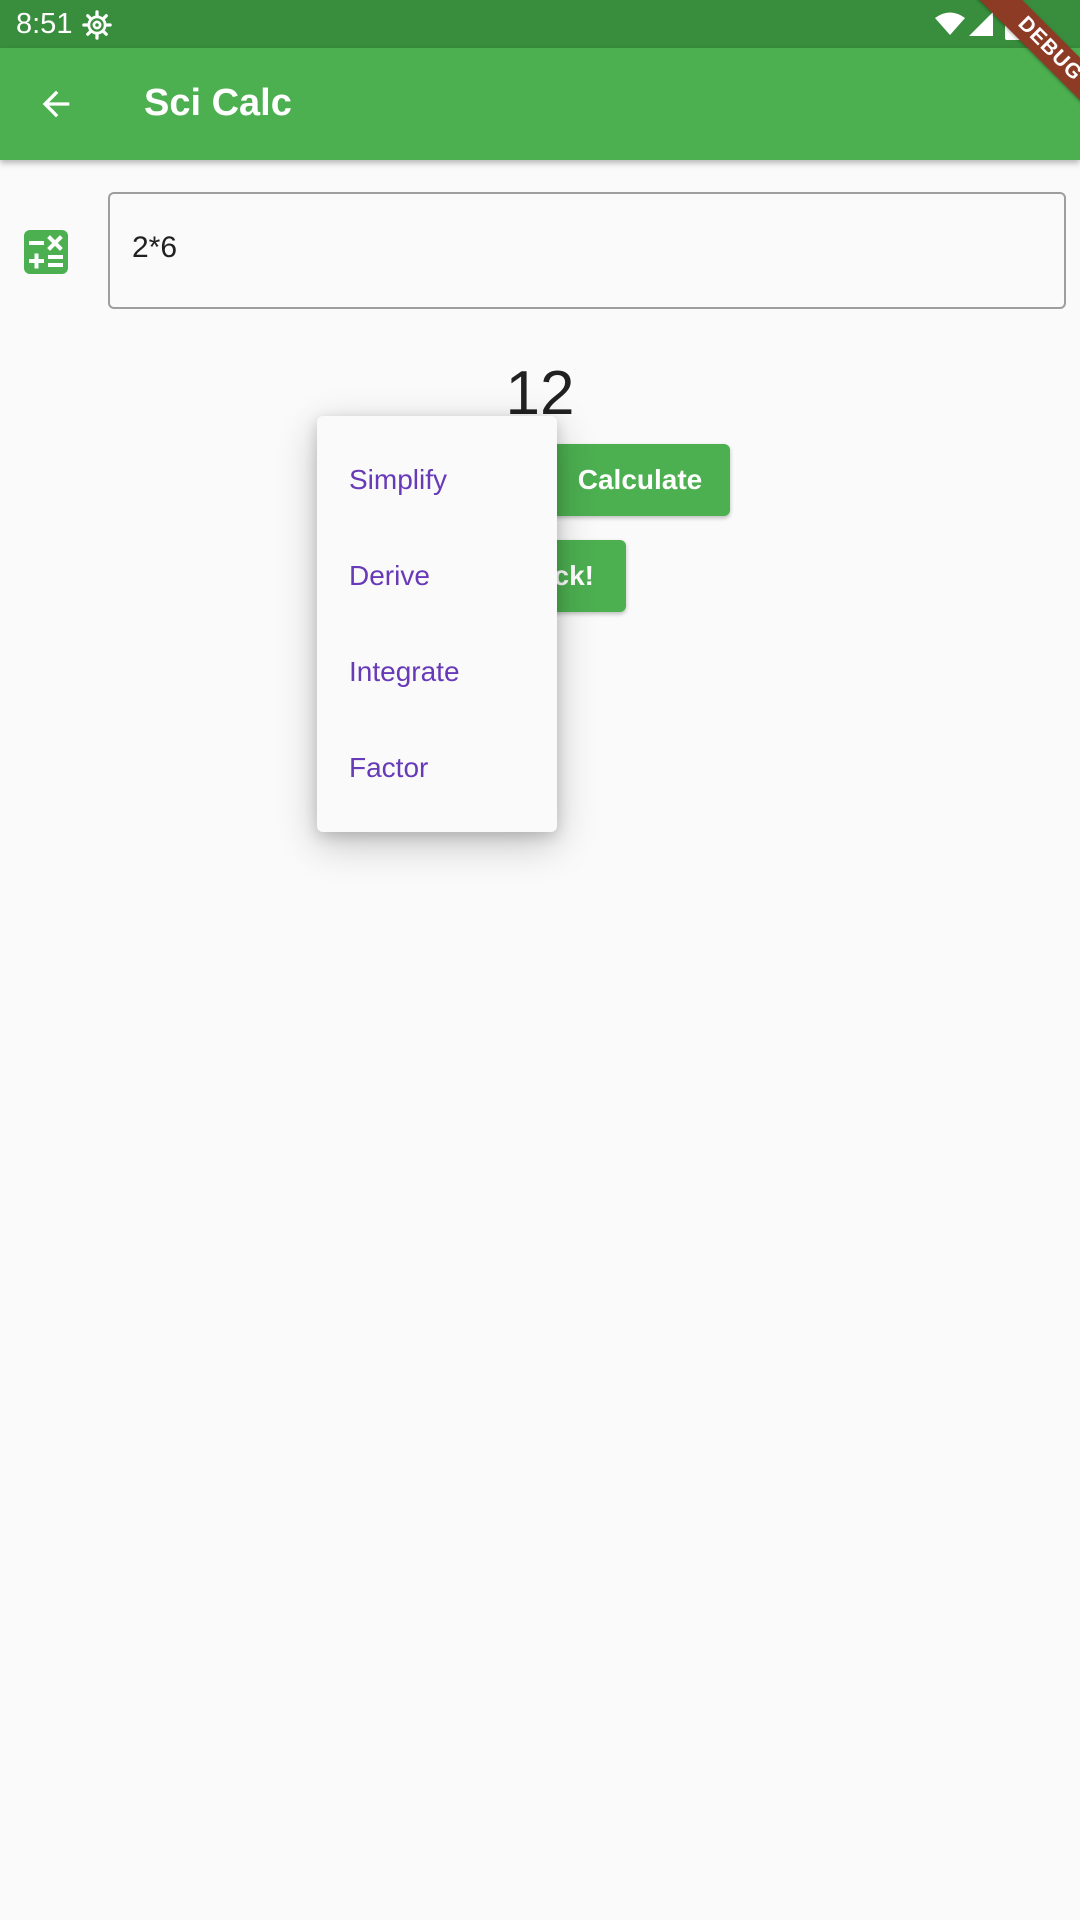 This screenshot has height=1920, width=1080. Describe the element at coordinates (540, 24) in the screenshot. I see `status-bar: 8:51` at that location.